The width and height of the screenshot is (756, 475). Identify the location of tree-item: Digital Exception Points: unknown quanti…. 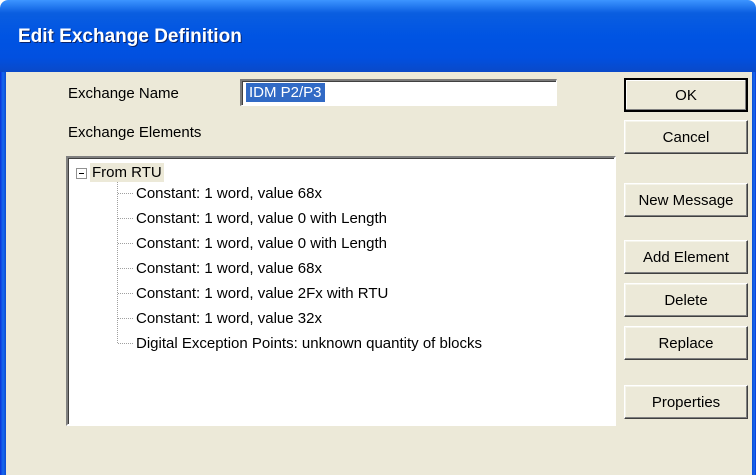
(309, 343).